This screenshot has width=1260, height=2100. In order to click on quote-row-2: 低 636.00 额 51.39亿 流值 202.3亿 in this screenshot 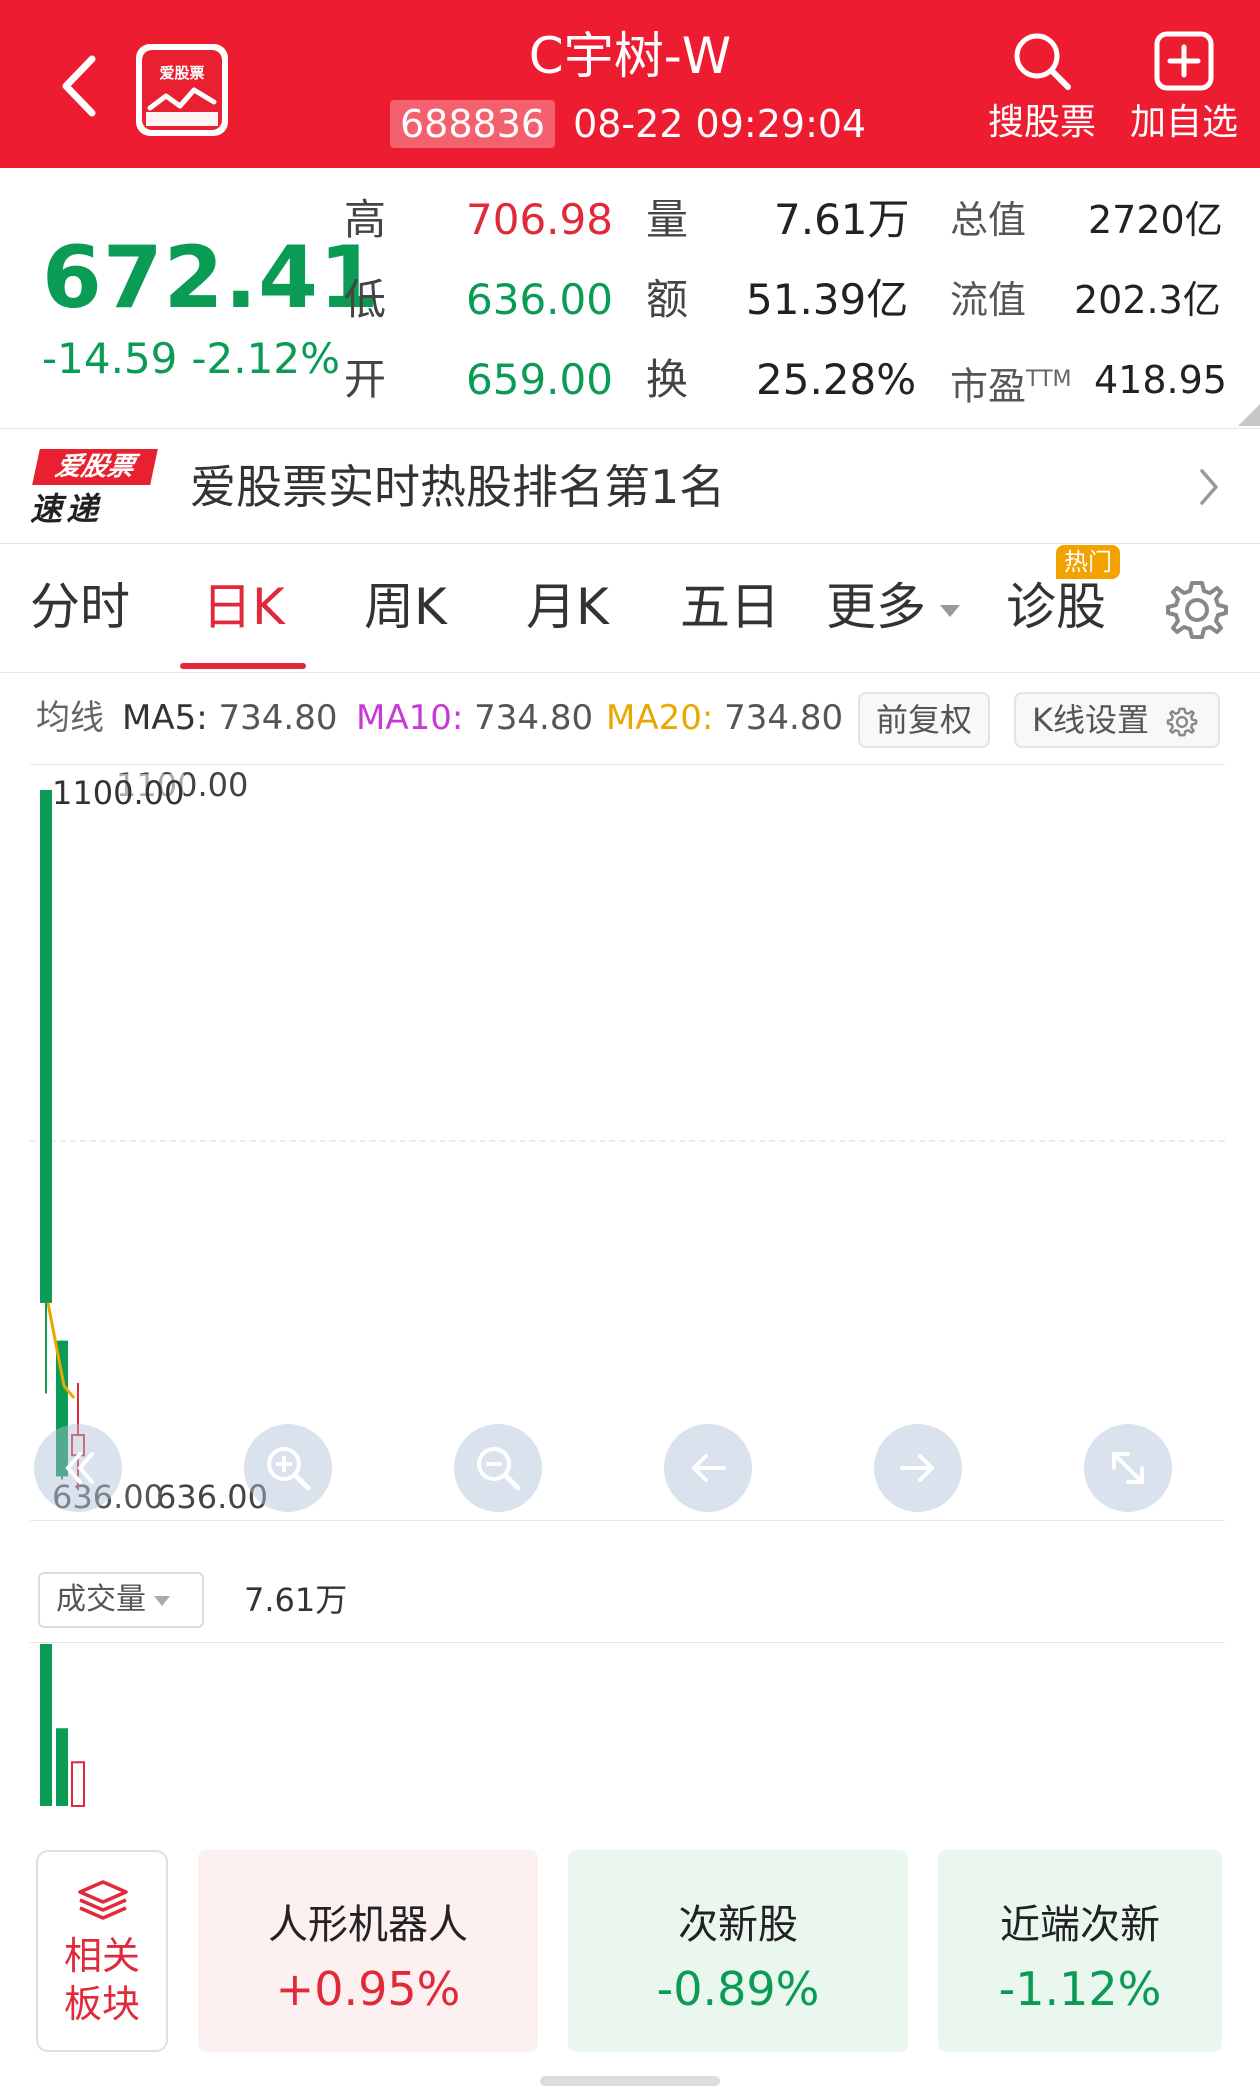, I will do `click(630, 300)`.